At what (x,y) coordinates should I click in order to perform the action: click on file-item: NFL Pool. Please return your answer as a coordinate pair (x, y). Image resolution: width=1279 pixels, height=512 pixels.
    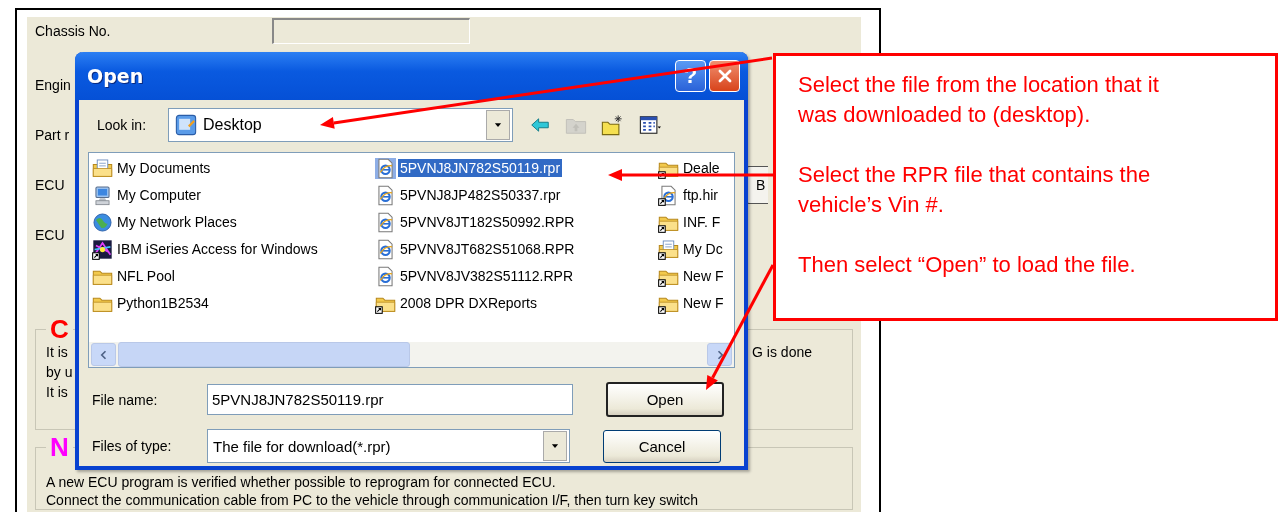
    Looking at the image, I should click on (146, 276).